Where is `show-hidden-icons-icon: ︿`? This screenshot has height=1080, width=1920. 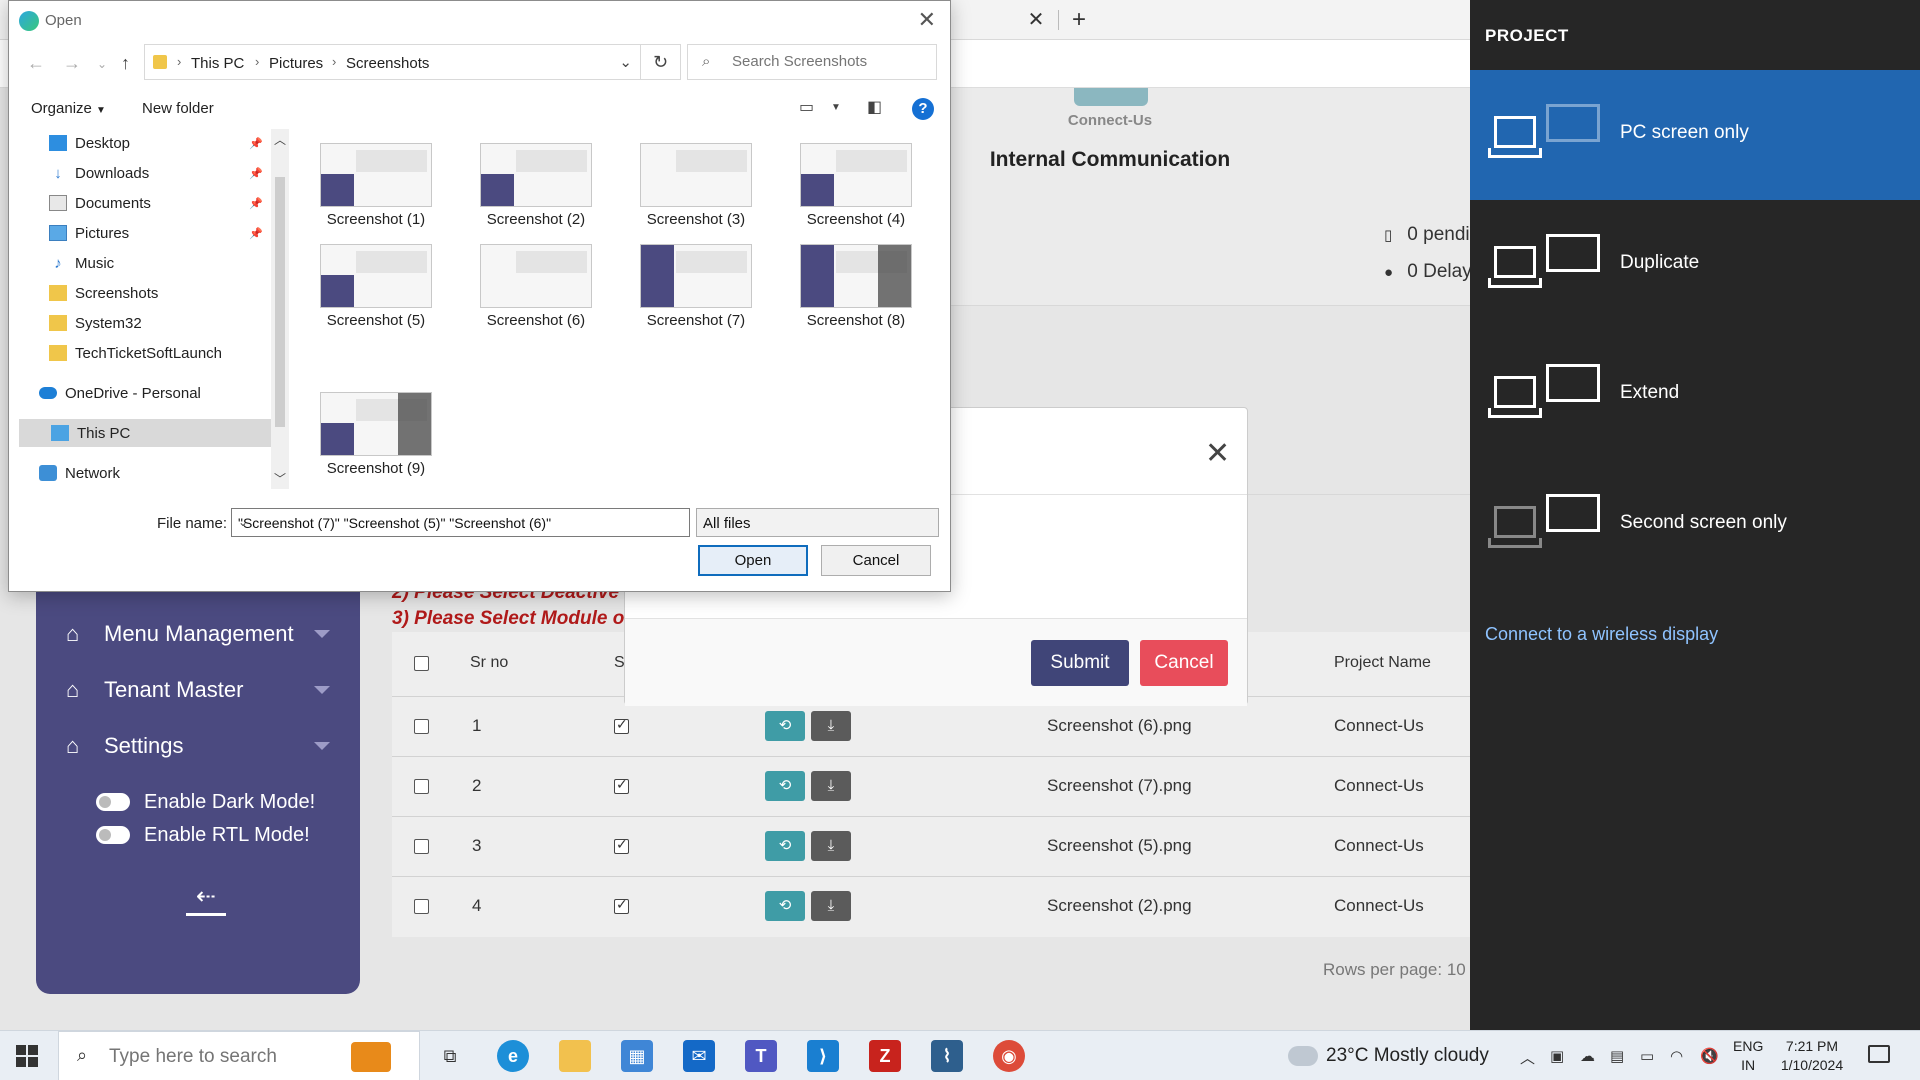 show-hidden-icons-icon: ︿ is located at coordinates (1527, 1057).